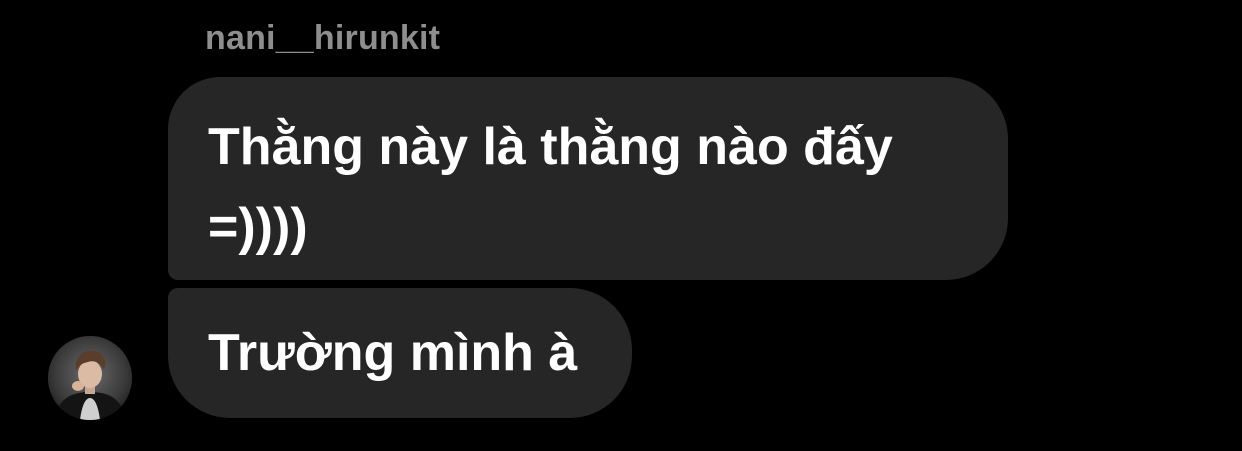 The height and width of the screenshot is (451, 1242). I want to click on sender-username: nani__hirunkit, so click(322, 38).